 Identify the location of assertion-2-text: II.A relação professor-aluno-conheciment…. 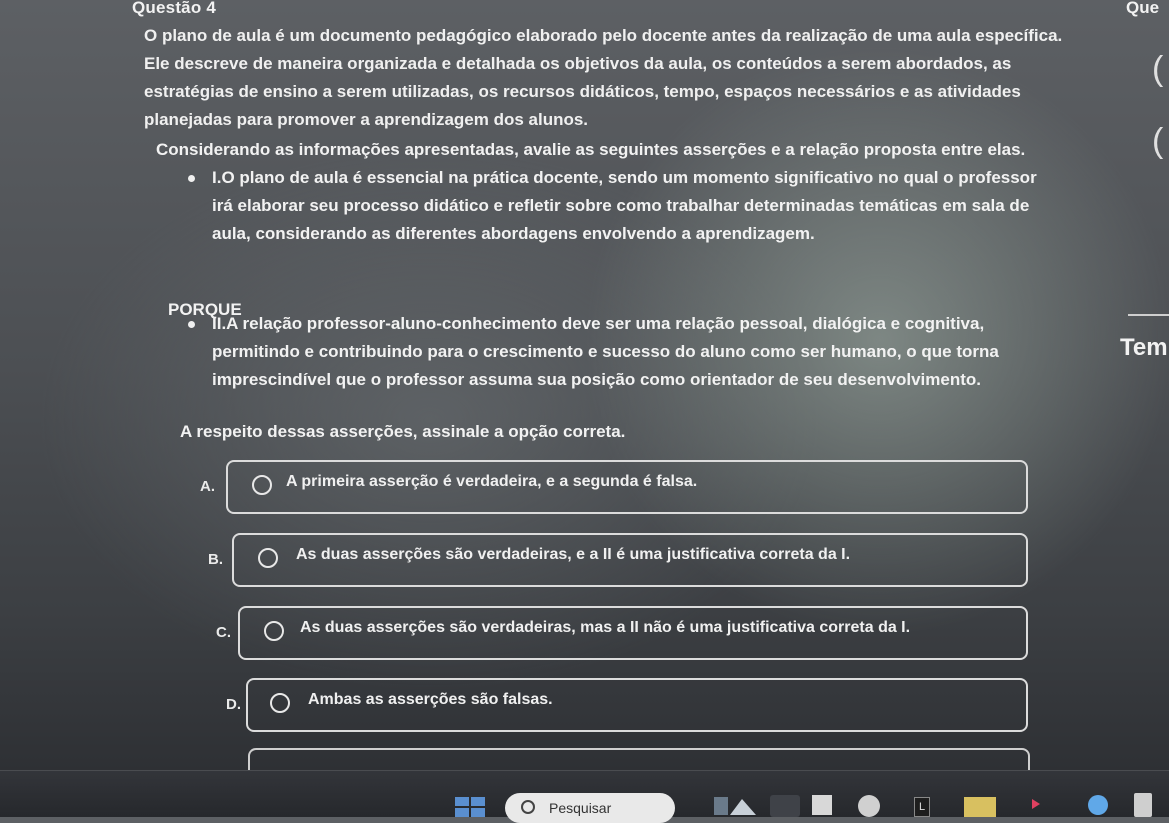
(605, 351).